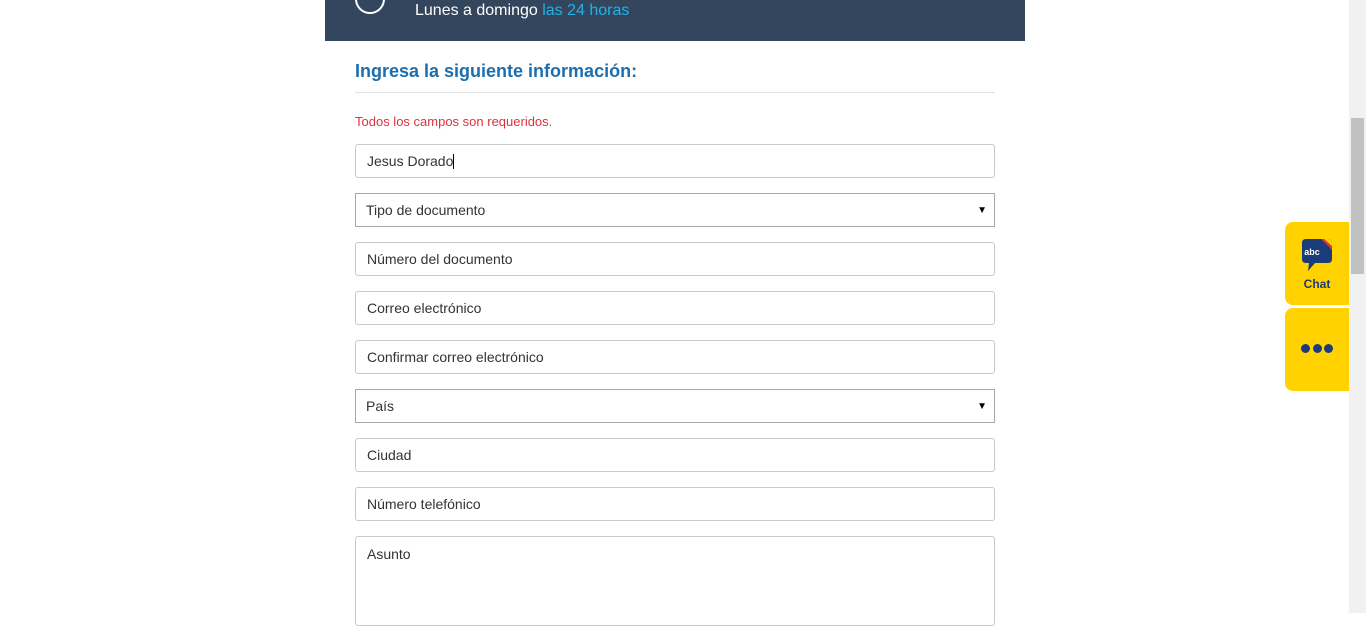  I want to click on document-type-select: Tipo de documento ▼, so click(675, 210).